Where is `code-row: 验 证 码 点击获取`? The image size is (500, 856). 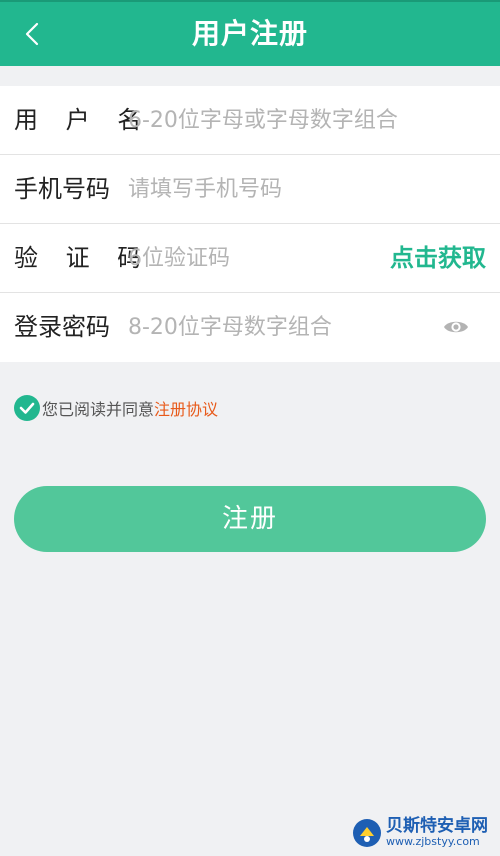
code-row: 验 证 码 点击获取 is located at coordinates (250, 258).